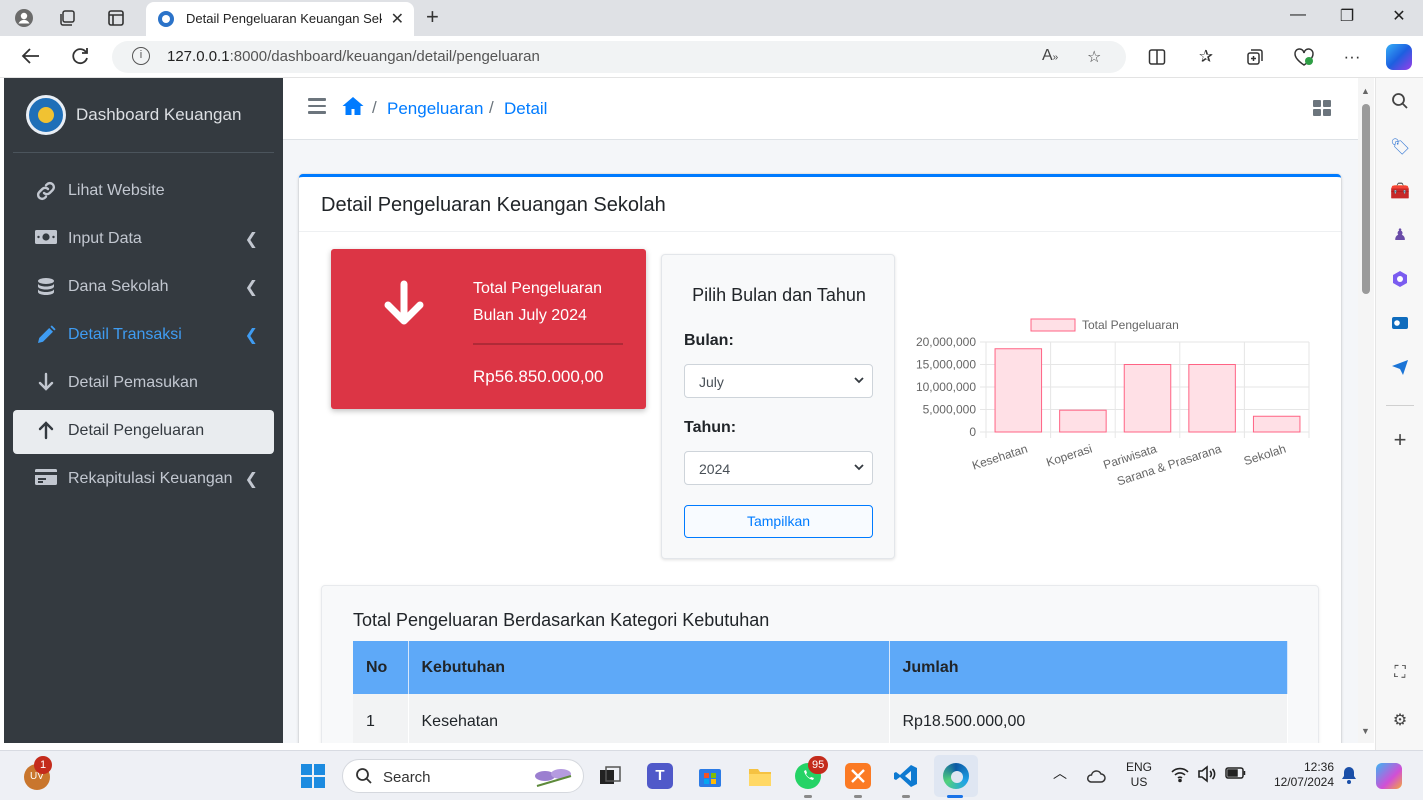 Image resolution: width=1423 pixels, height=800 pixels. Describe the element at coordinates (353, 107) in the screenshot. I see `home-icon` at that location.